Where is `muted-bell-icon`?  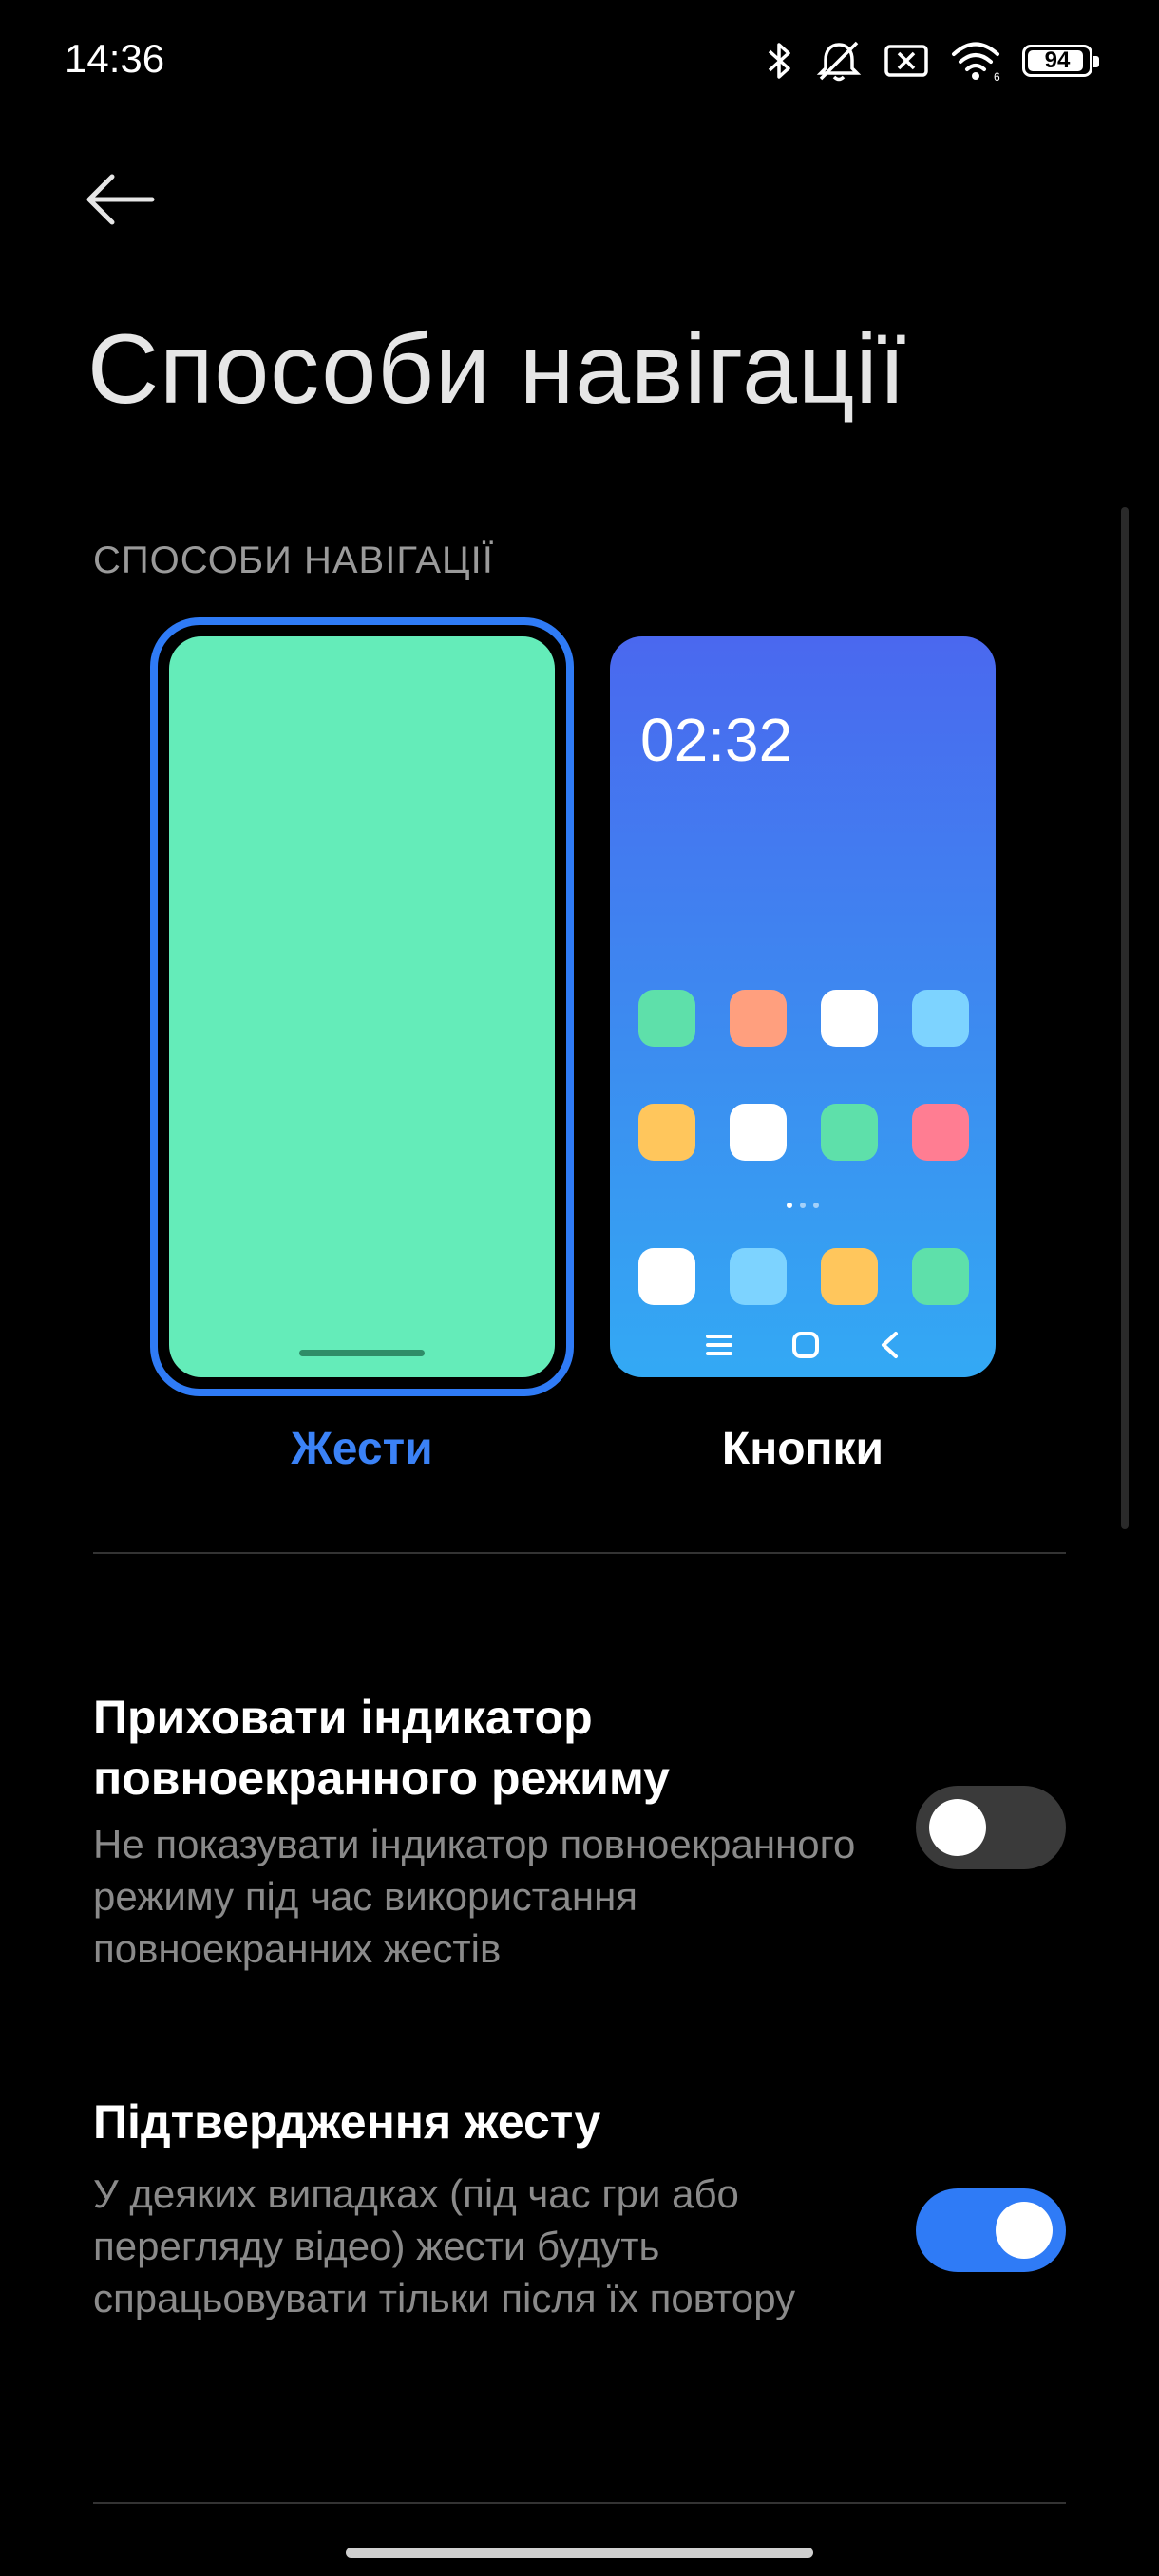 muted-bell-icon is located at coordinates (839, 61).